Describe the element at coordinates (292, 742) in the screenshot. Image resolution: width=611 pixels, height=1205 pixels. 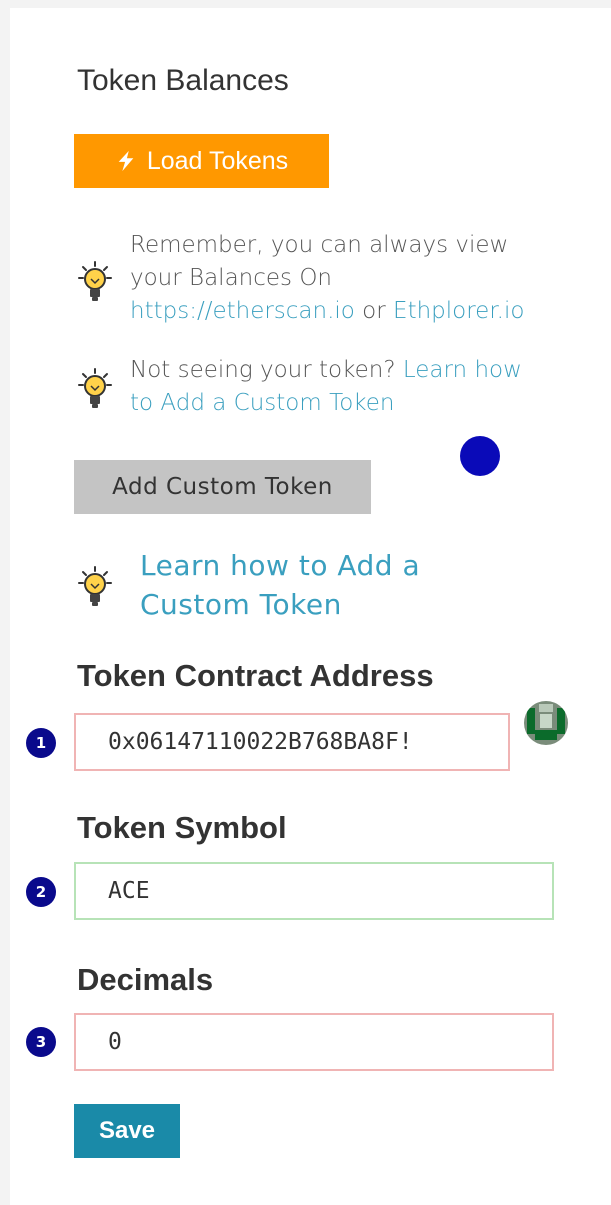
I see `contract-address-input` at that location.